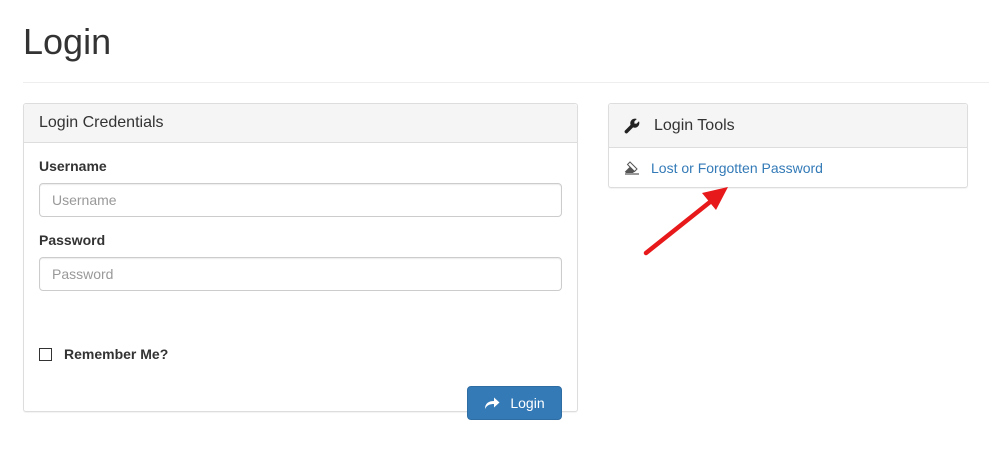  I want to click on wrench-icon, so click(632, 126).